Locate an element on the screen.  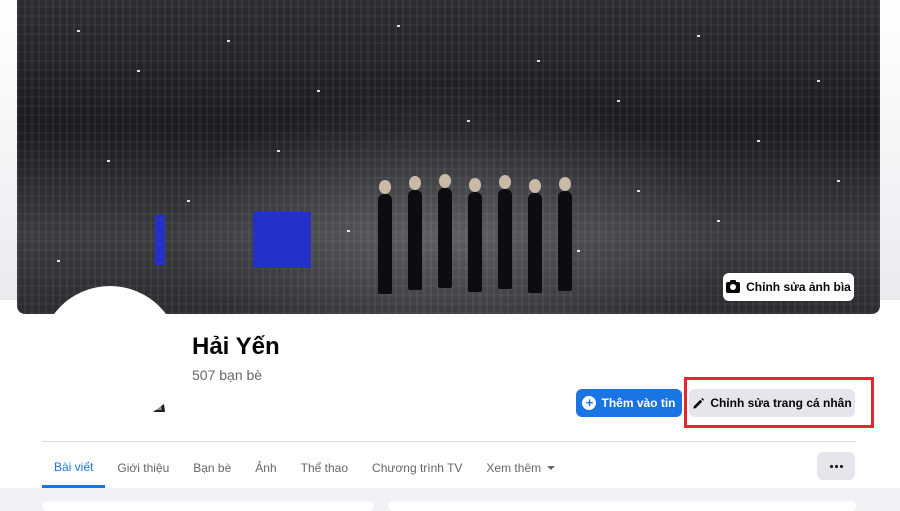
tab-see-more: Xem thêm is located at coordinates (521, 468).